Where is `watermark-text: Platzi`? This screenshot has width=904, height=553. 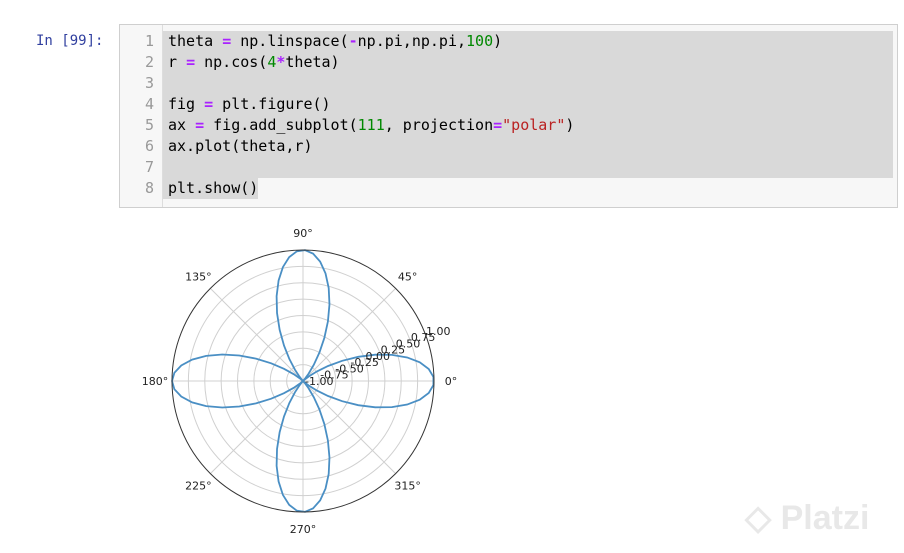
watermark-text: Platzi is located at coordinates (825, 518).